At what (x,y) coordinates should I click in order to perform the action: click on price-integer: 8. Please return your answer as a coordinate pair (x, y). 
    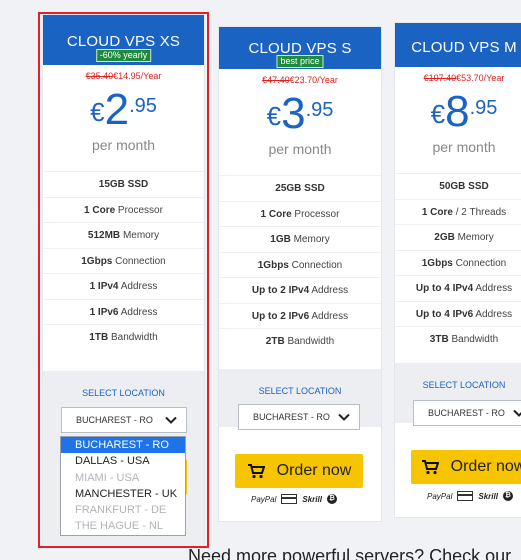
    Looking at the image, I should click on (457, 111).